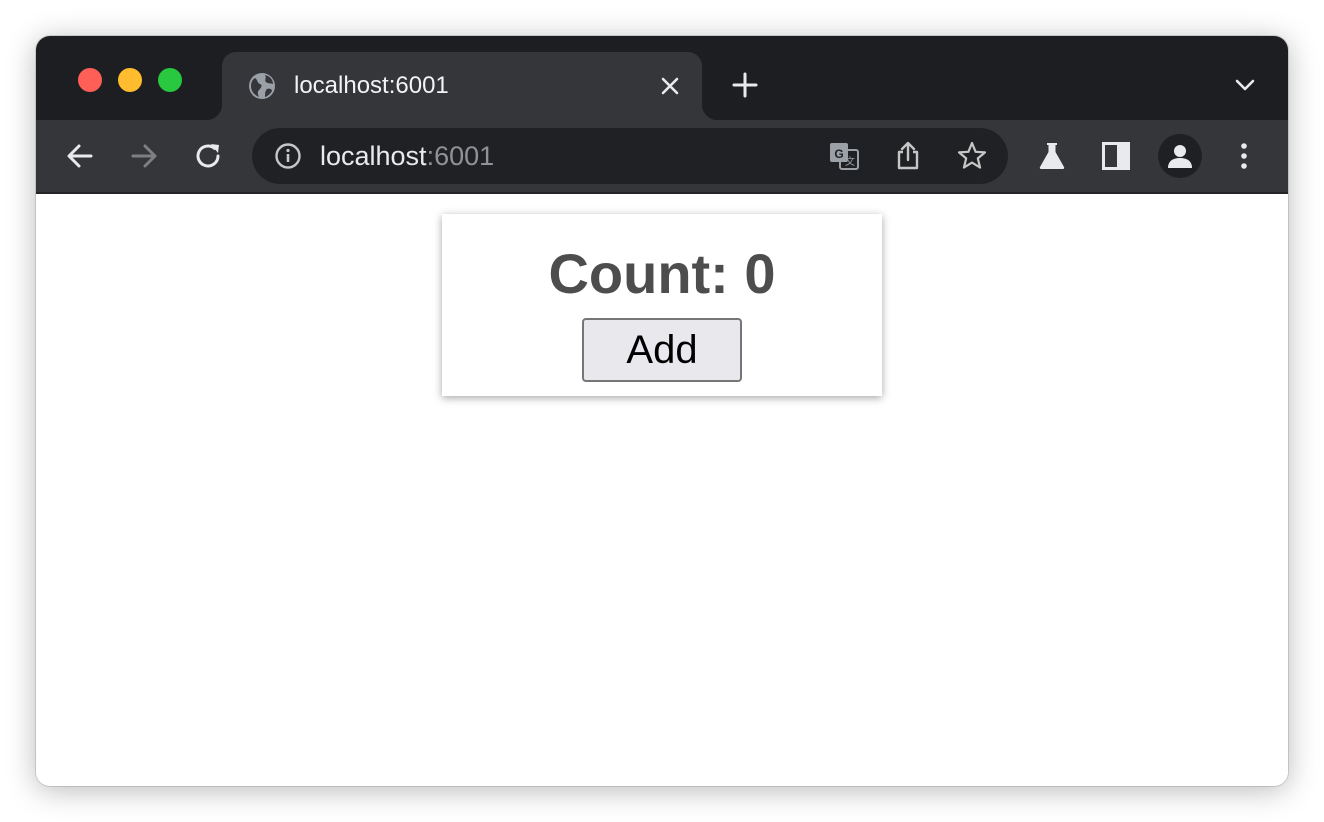 The width and height of the screenshot is (1324, 822). Describe the element at coordinates (1245, 85) in the screenshot. I see `chevron-down-icon` at that location.